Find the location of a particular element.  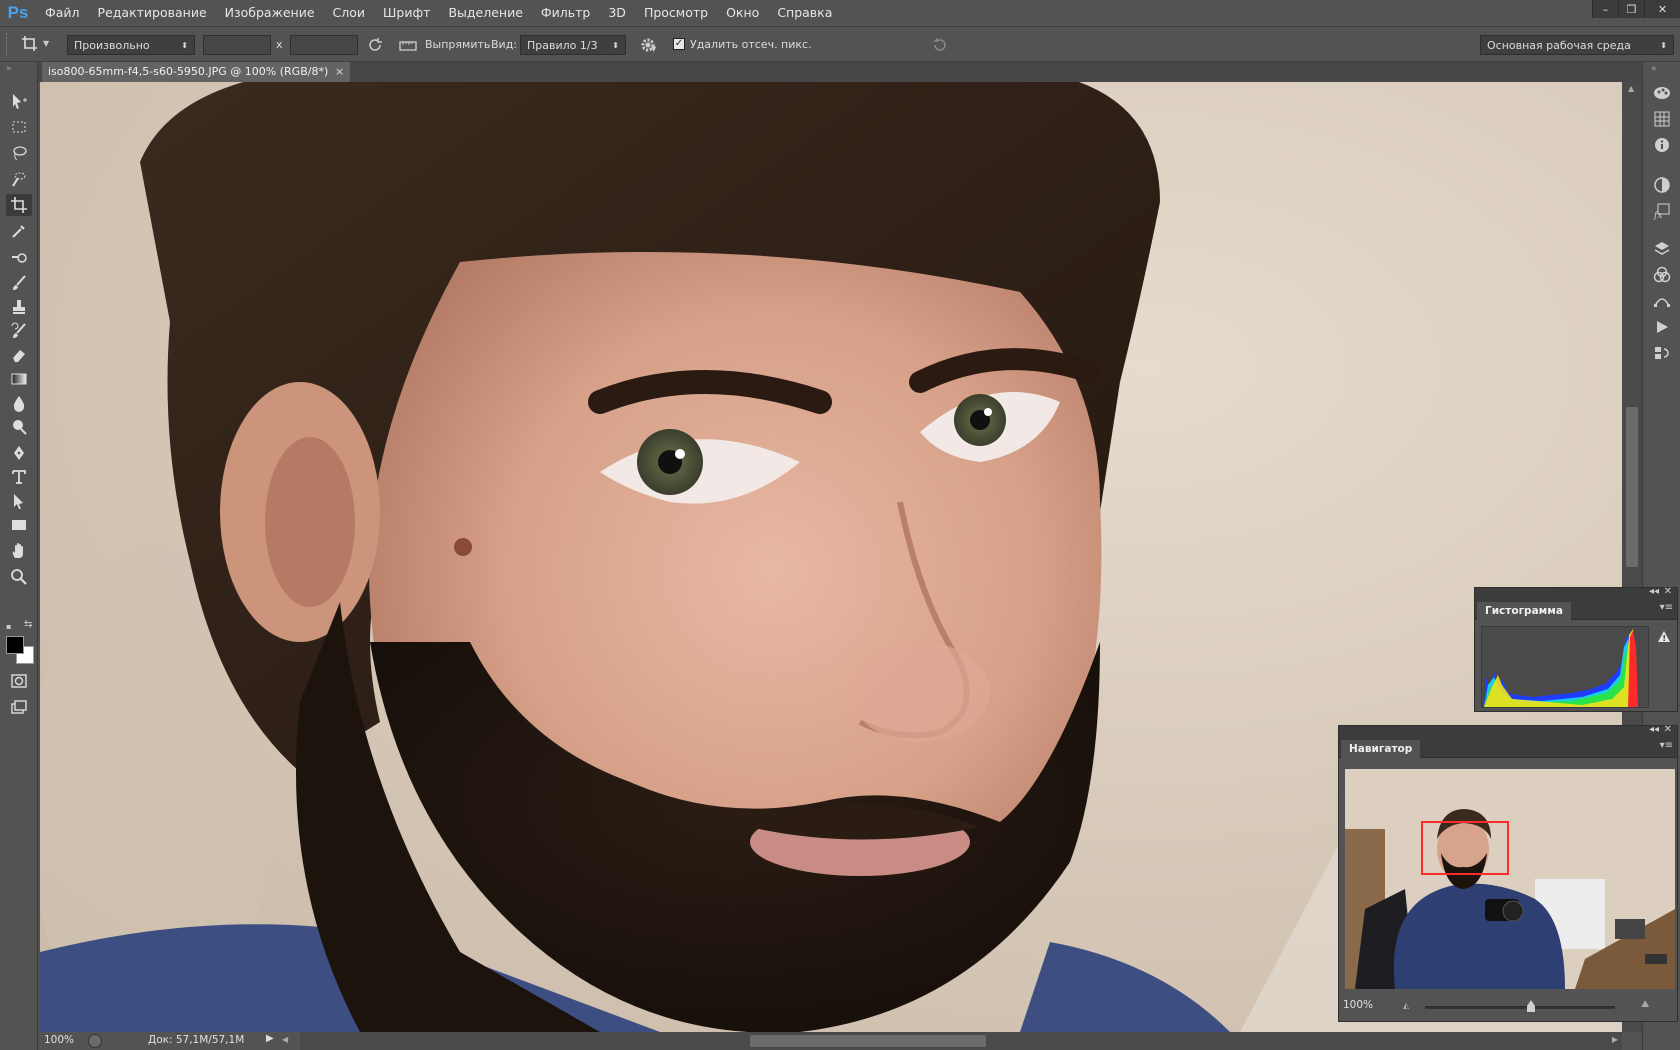

horizontal-scrollbar: ▶ is located at coordinates (961, 1041).